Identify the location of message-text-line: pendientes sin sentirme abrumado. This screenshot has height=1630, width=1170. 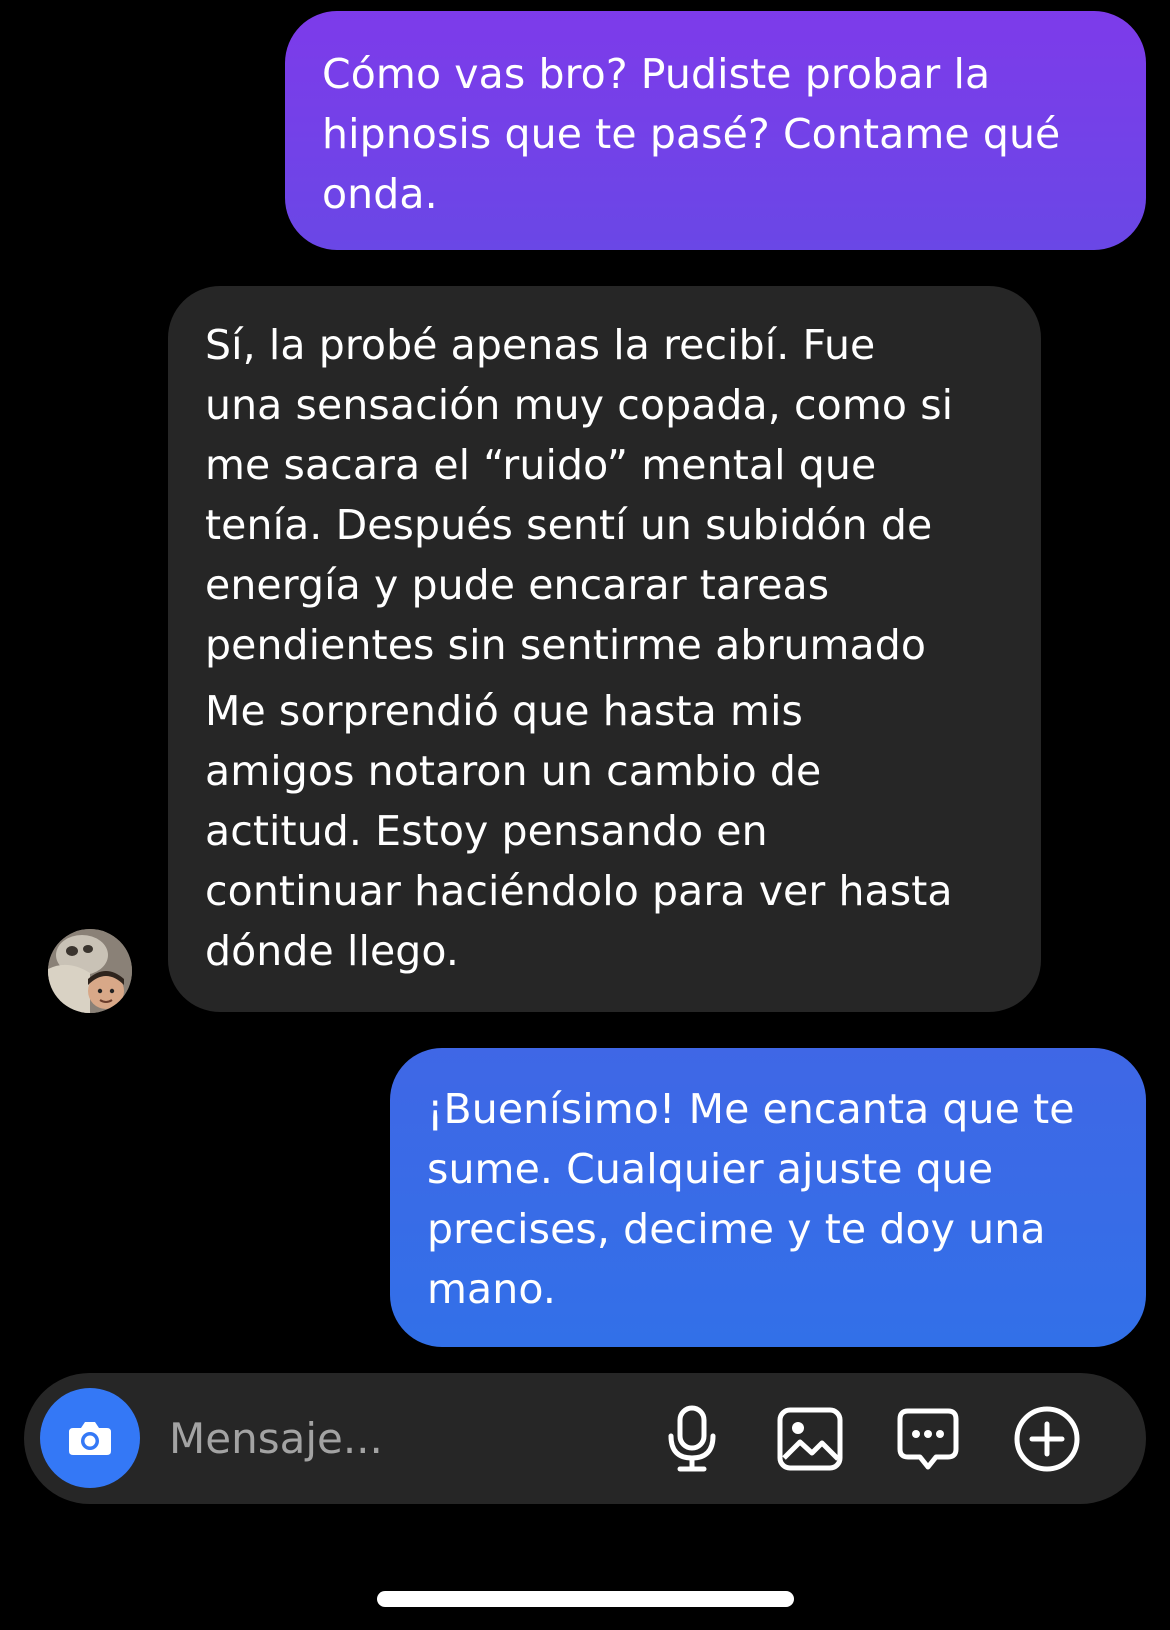
(566, 645).